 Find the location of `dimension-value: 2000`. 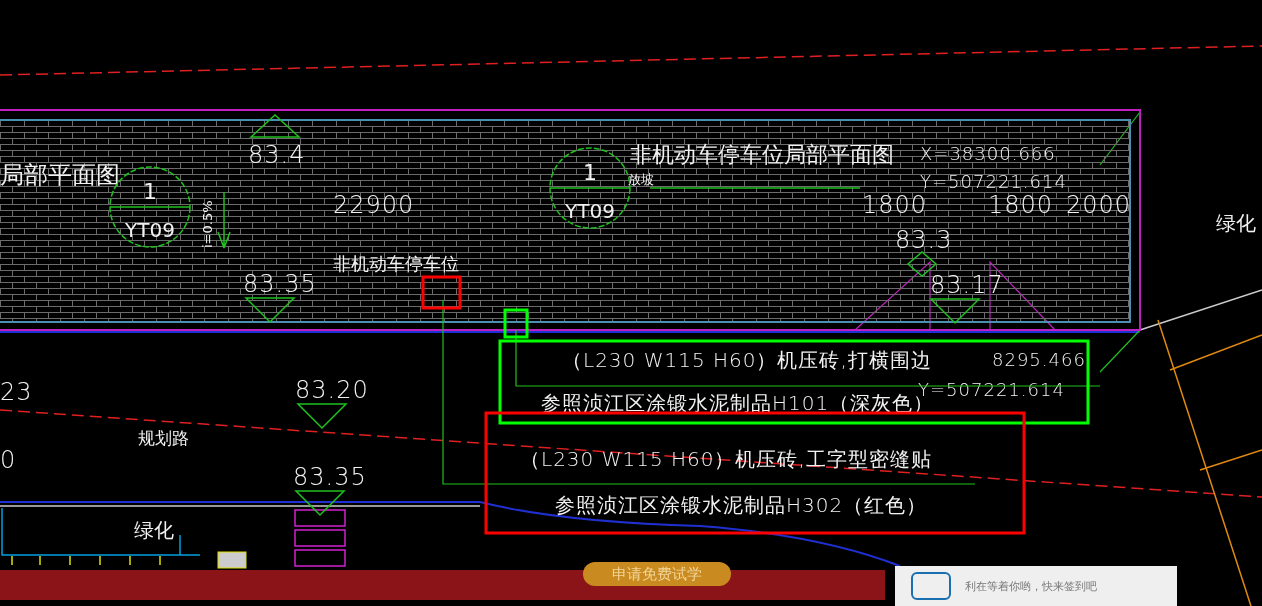

dimension-value: 2000 is located at coordinates (1099, 205).